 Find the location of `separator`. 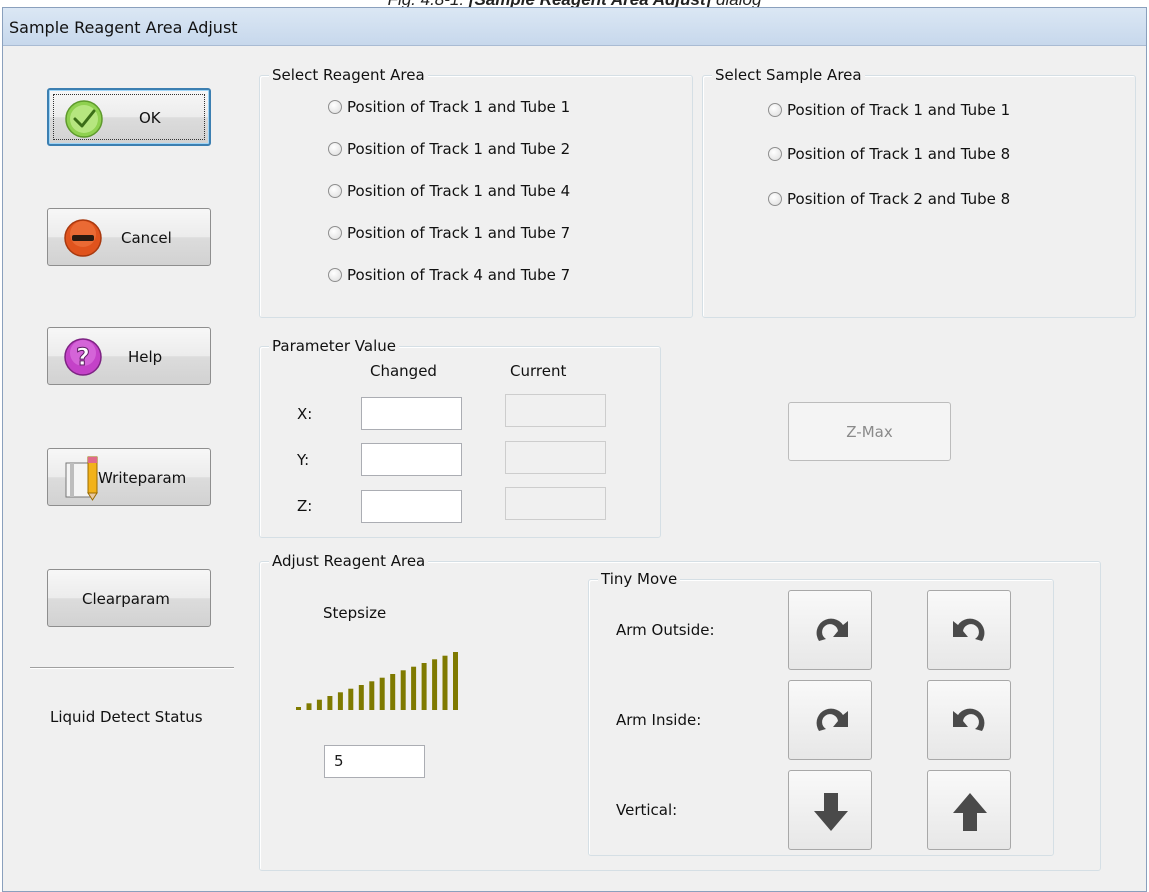

separator is located at coordinates (132, 668).